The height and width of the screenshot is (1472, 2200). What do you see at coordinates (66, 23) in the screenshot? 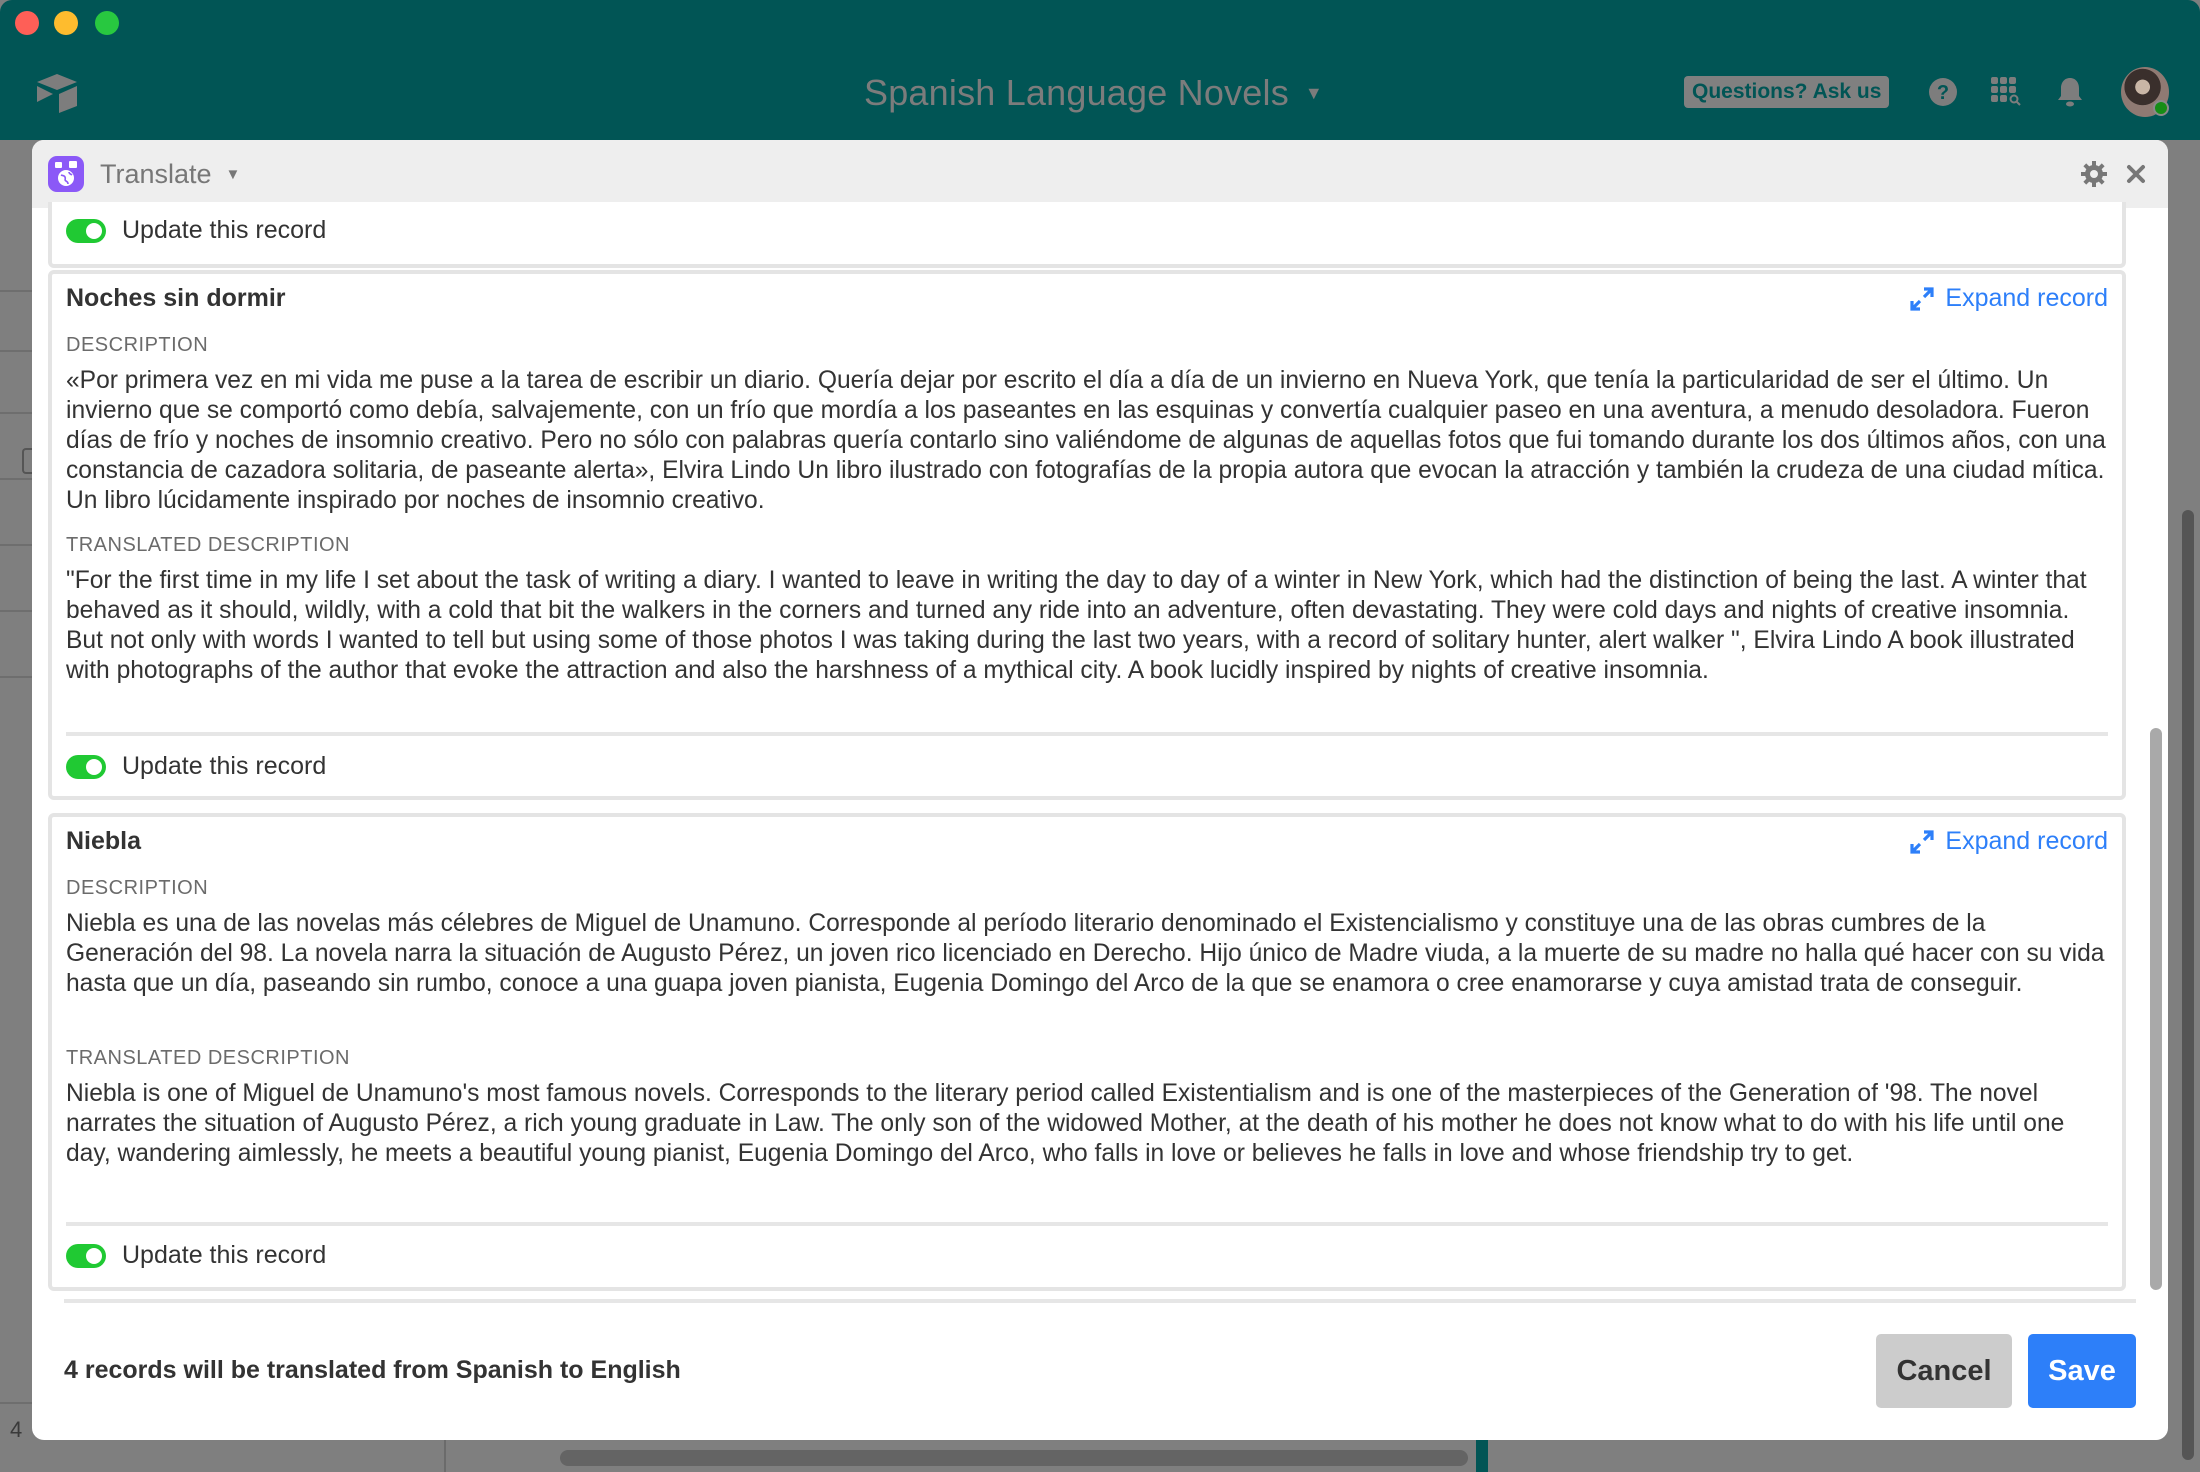
I see `window-minimize-button` at bounding box center [66, 23].